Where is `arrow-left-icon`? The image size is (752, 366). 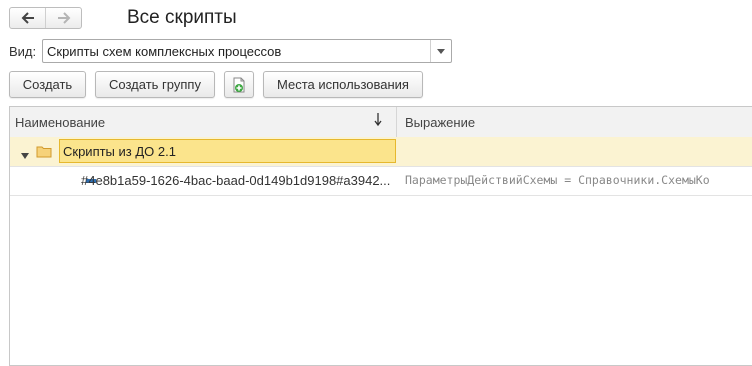 arrow-left-icon is located at coordinates (27, 18).